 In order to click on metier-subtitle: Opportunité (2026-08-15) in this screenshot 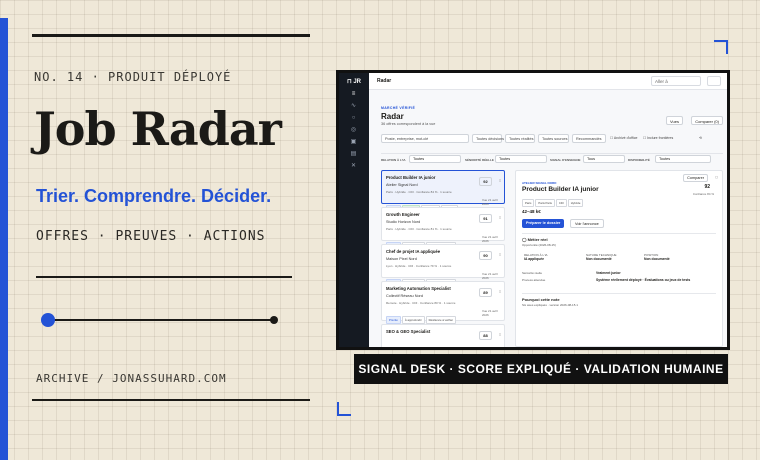, I will do `click(539, 245)`.